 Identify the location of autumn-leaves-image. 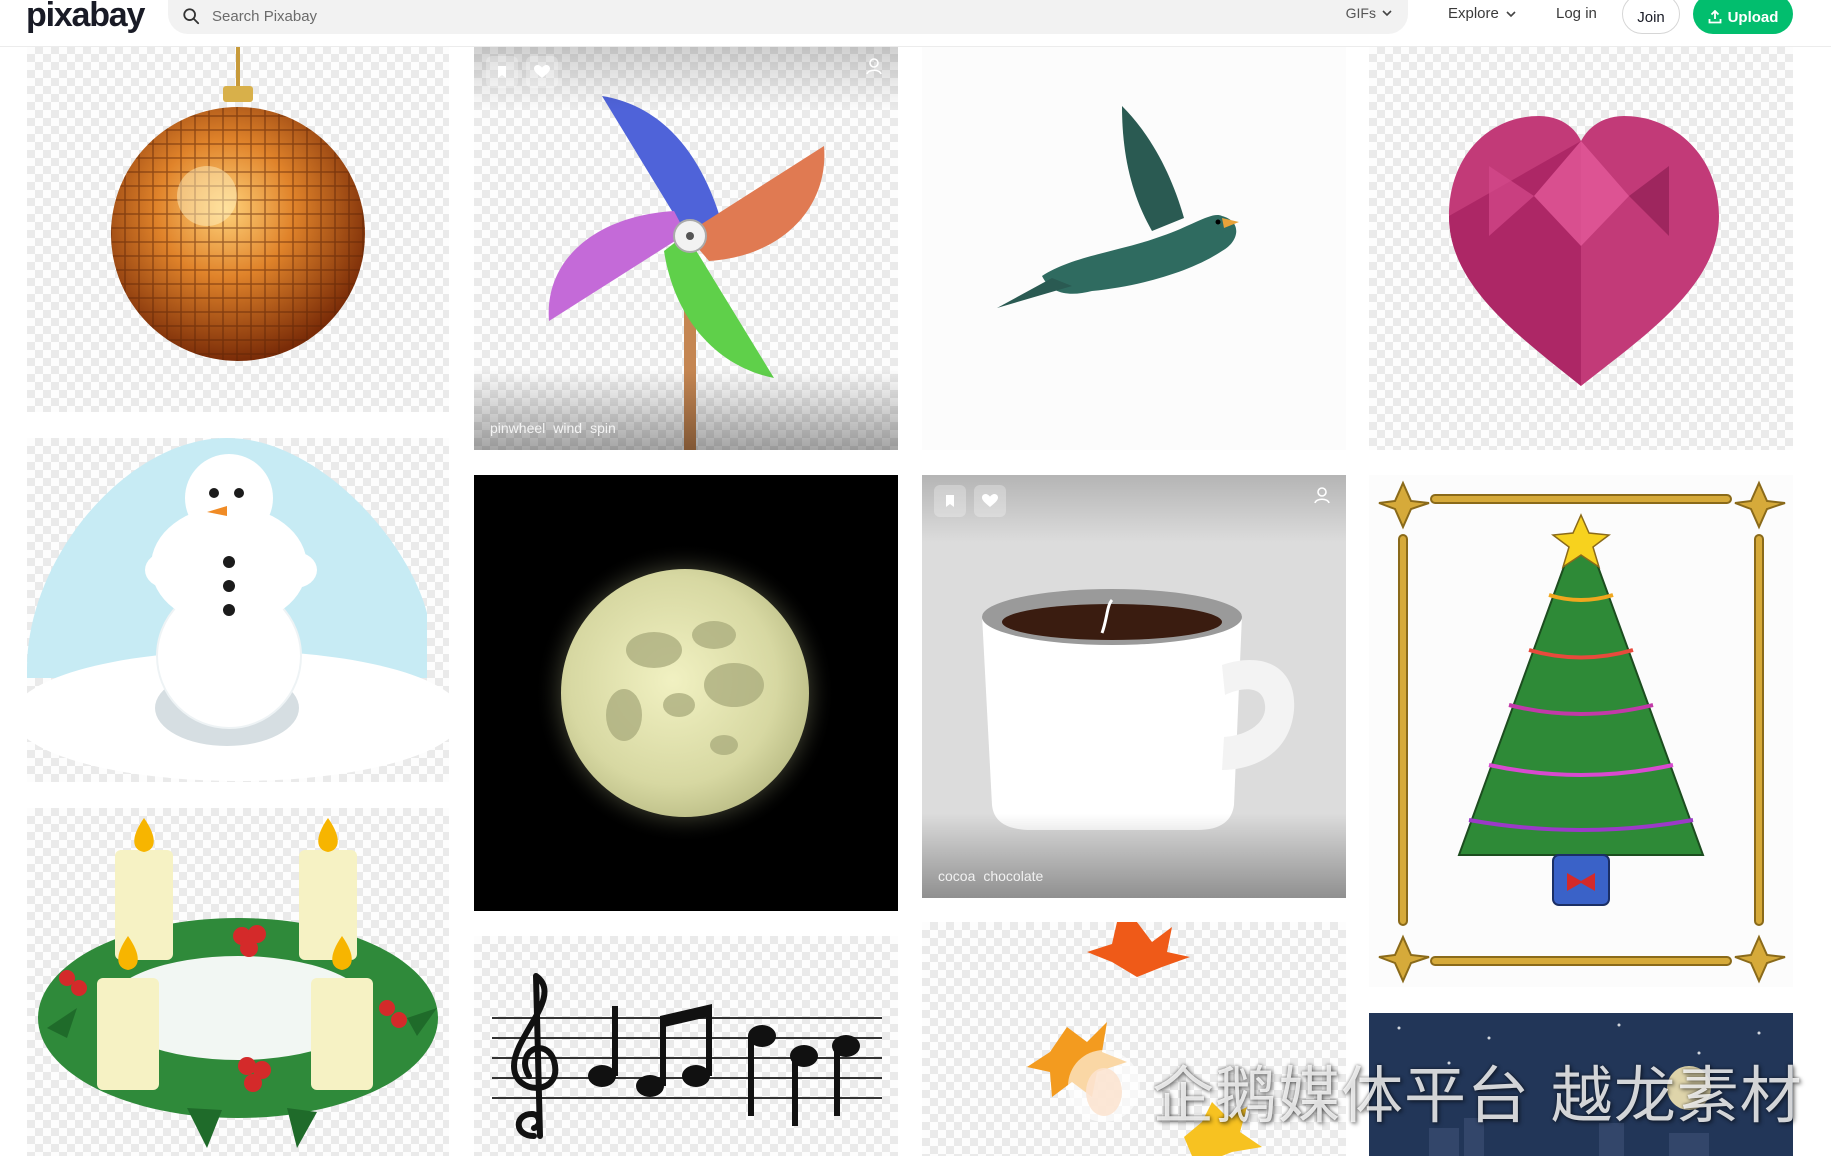
(1144, 1039).